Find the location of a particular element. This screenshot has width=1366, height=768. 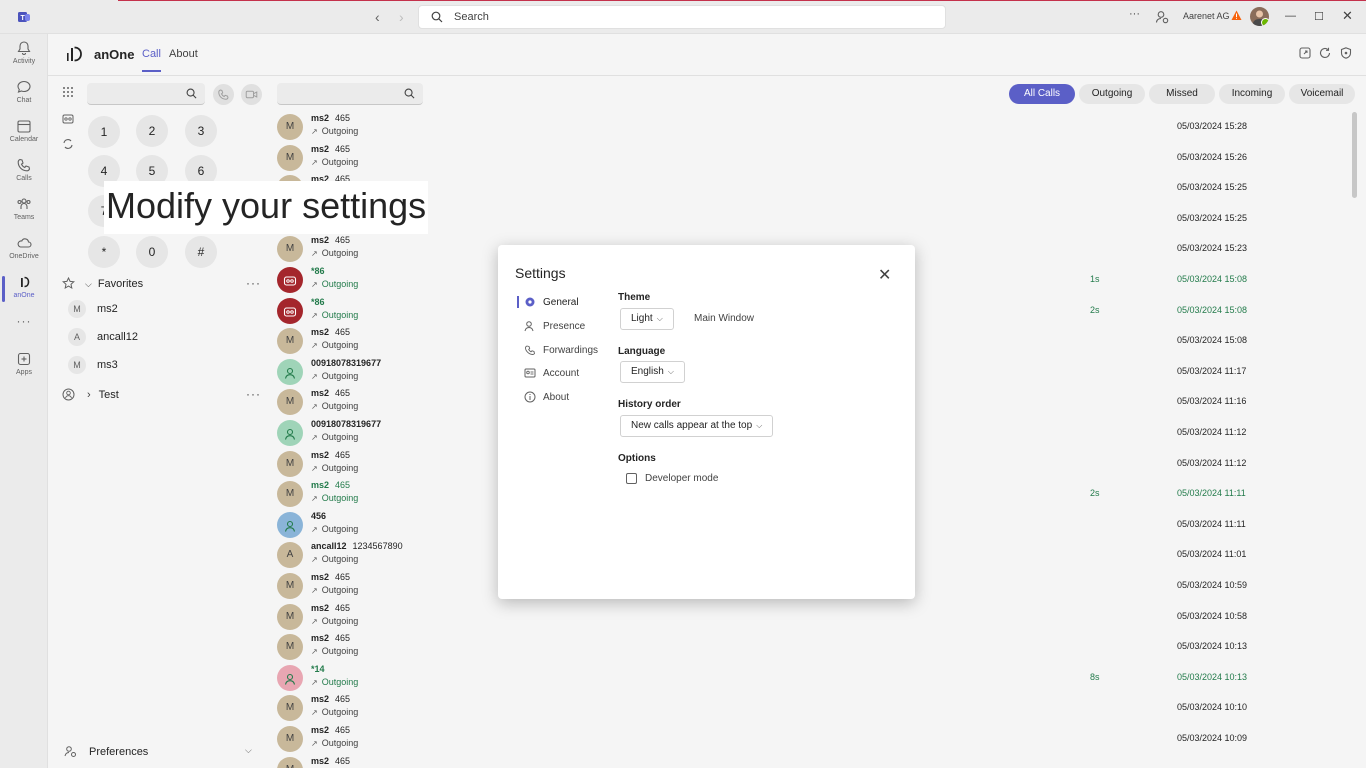

theme-select: Light is located at coordinates (647, 319).